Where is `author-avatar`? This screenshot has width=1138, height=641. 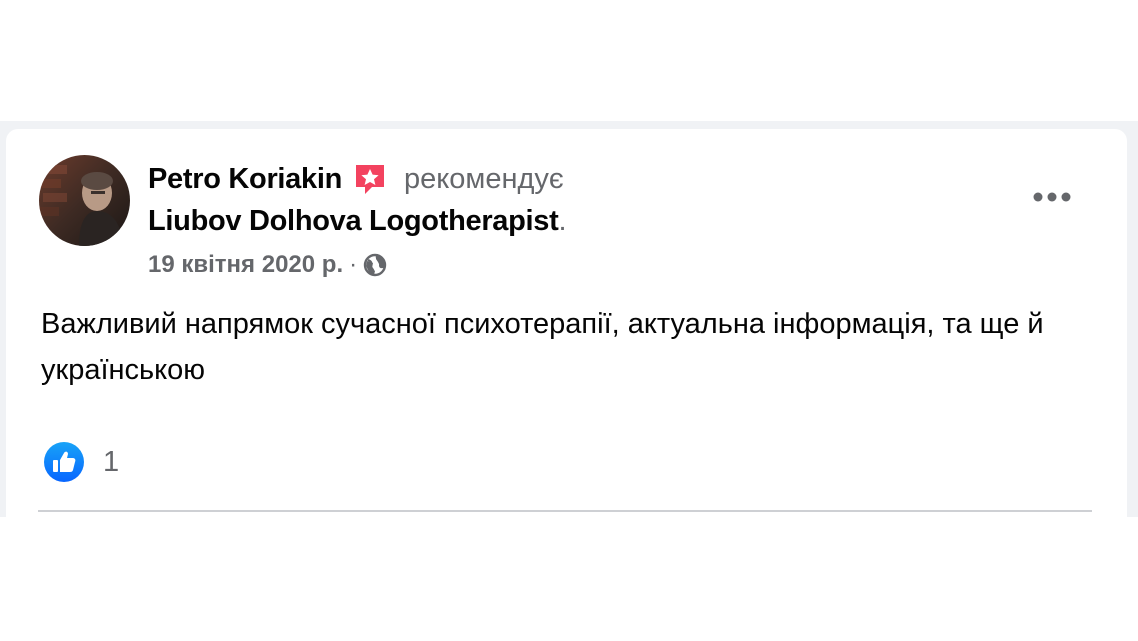 author-avatar is located at coordinates (84, 200).